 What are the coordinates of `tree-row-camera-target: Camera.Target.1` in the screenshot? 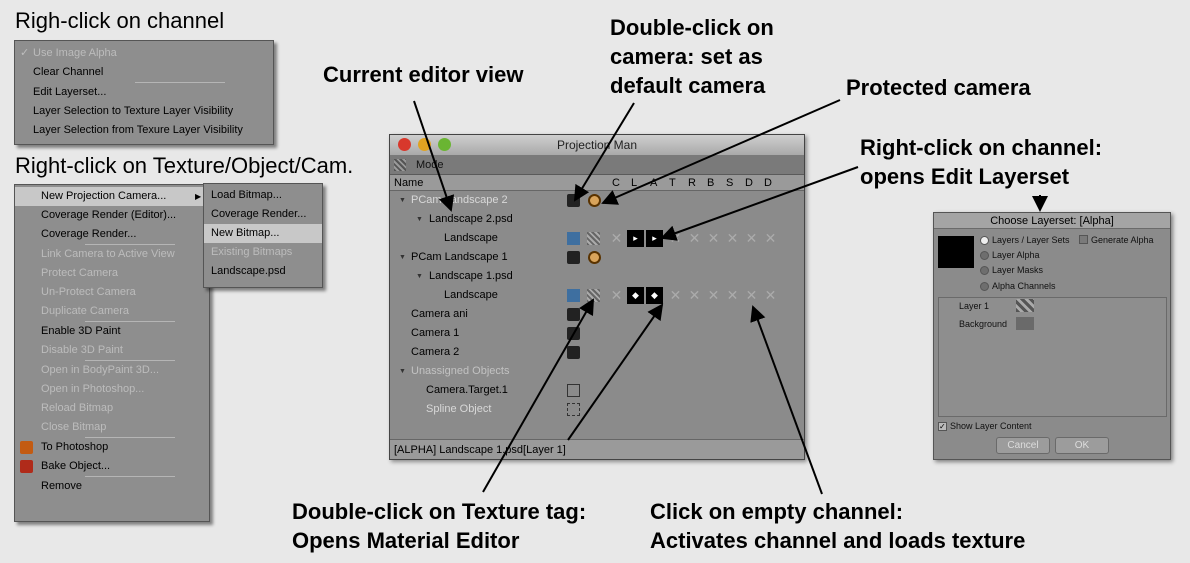 It's located at (597, 390).